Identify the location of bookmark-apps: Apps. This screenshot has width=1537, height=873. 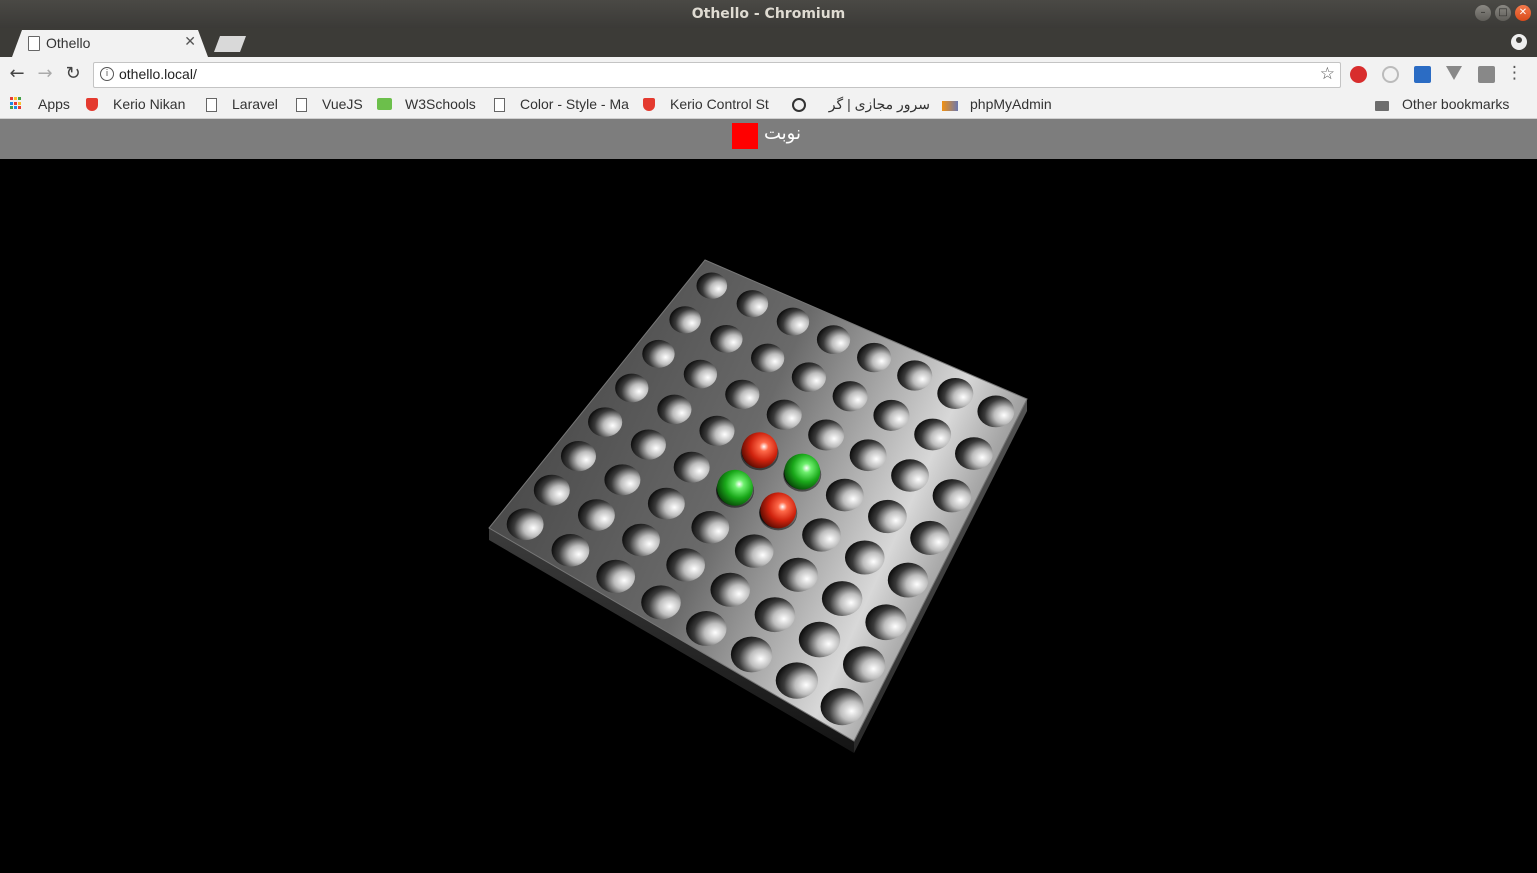
(54, 104).